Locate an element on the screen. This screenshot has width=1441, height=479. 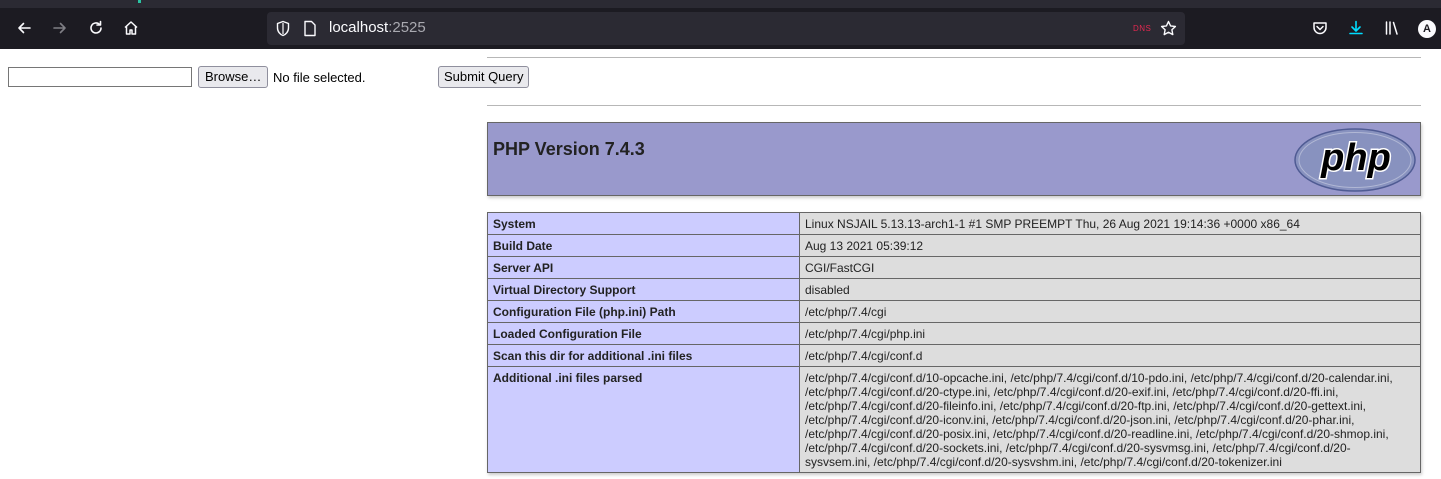
setting-name: Virtual Directory Support is located at coordinates (643, 289).